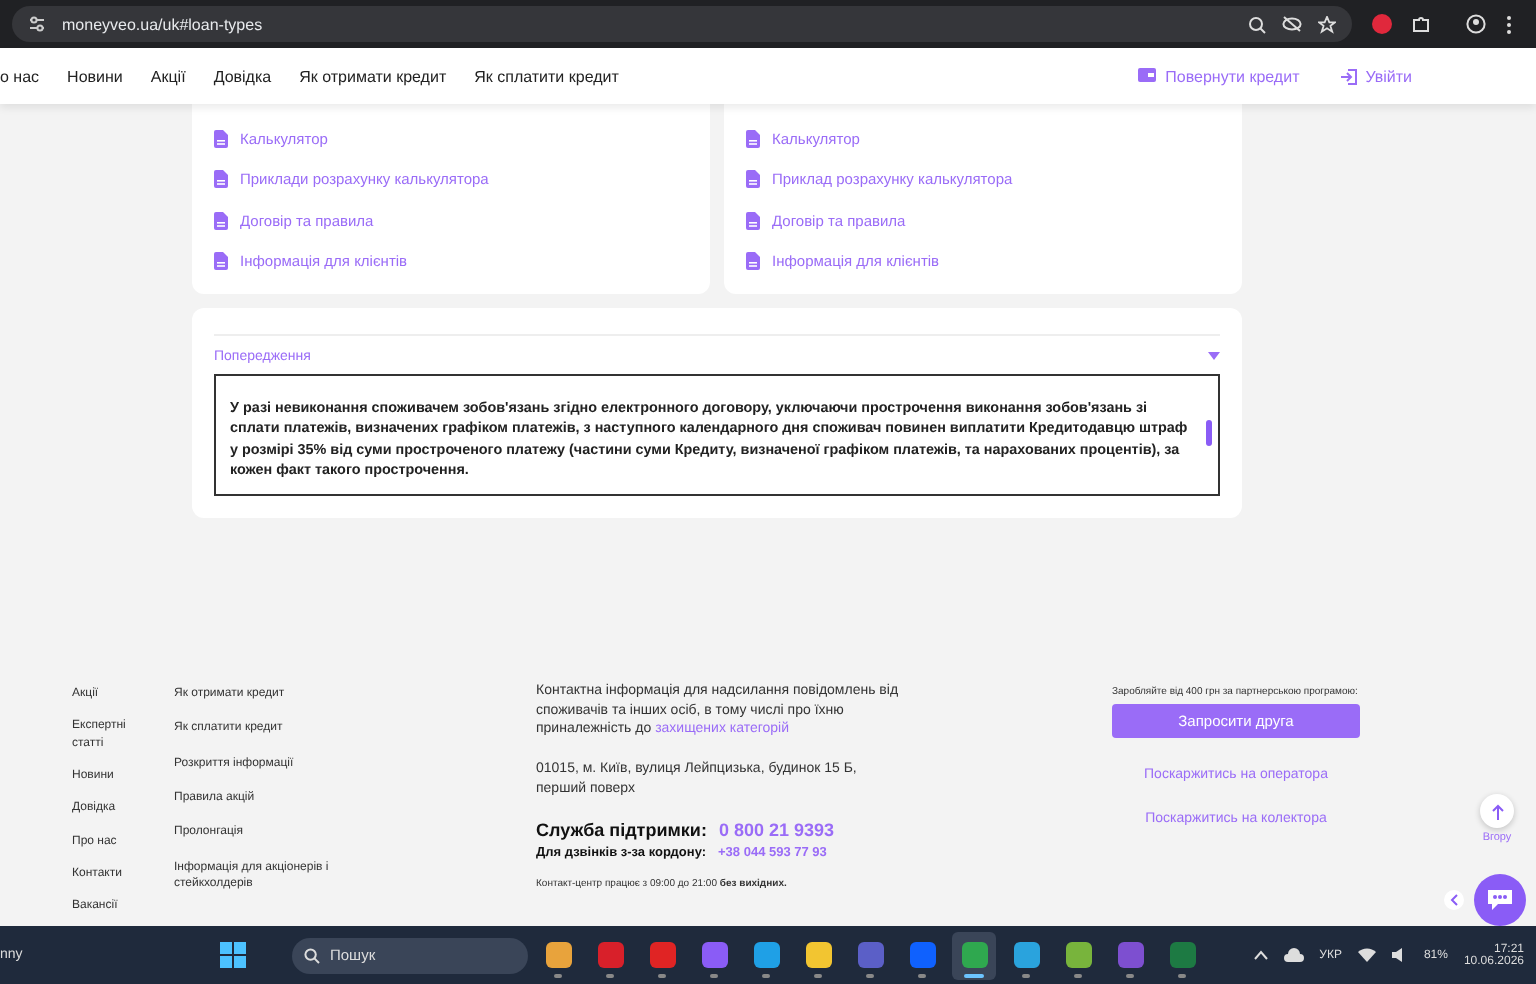  Describe the element at coordinates (95, 76) in the screenshot. I see `nav-link: Новини` at that location.